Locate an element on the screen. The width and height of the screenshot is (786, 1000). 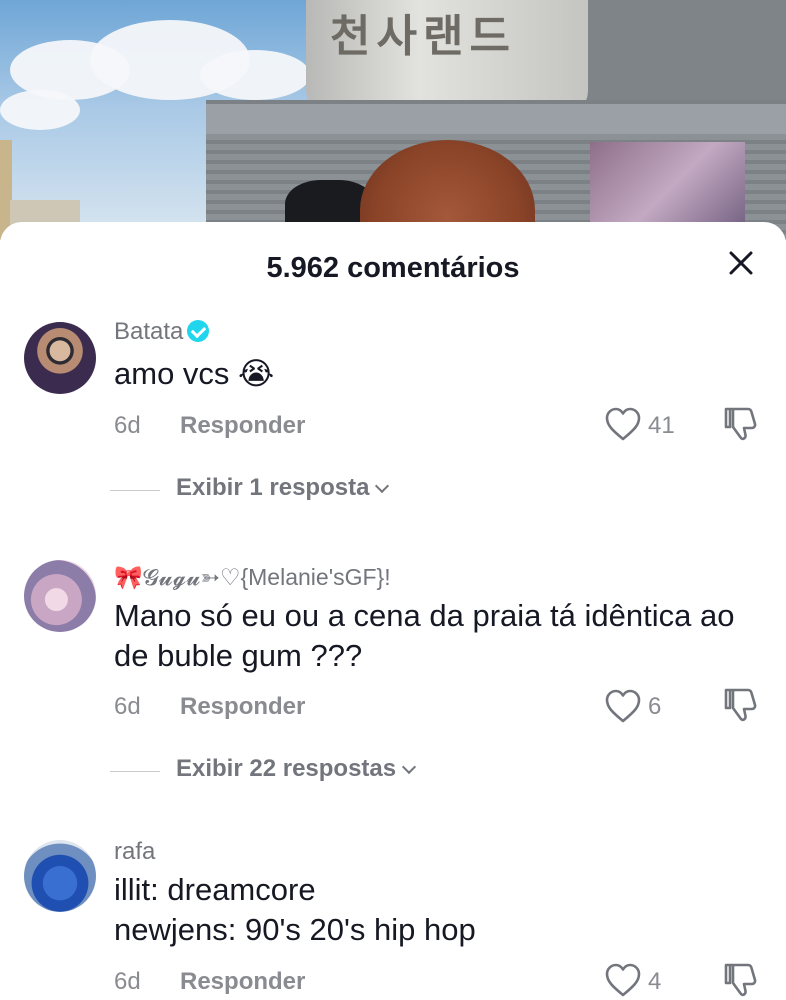
comments-count-title: 5.962 comentários is located at coordinates (393, 268).